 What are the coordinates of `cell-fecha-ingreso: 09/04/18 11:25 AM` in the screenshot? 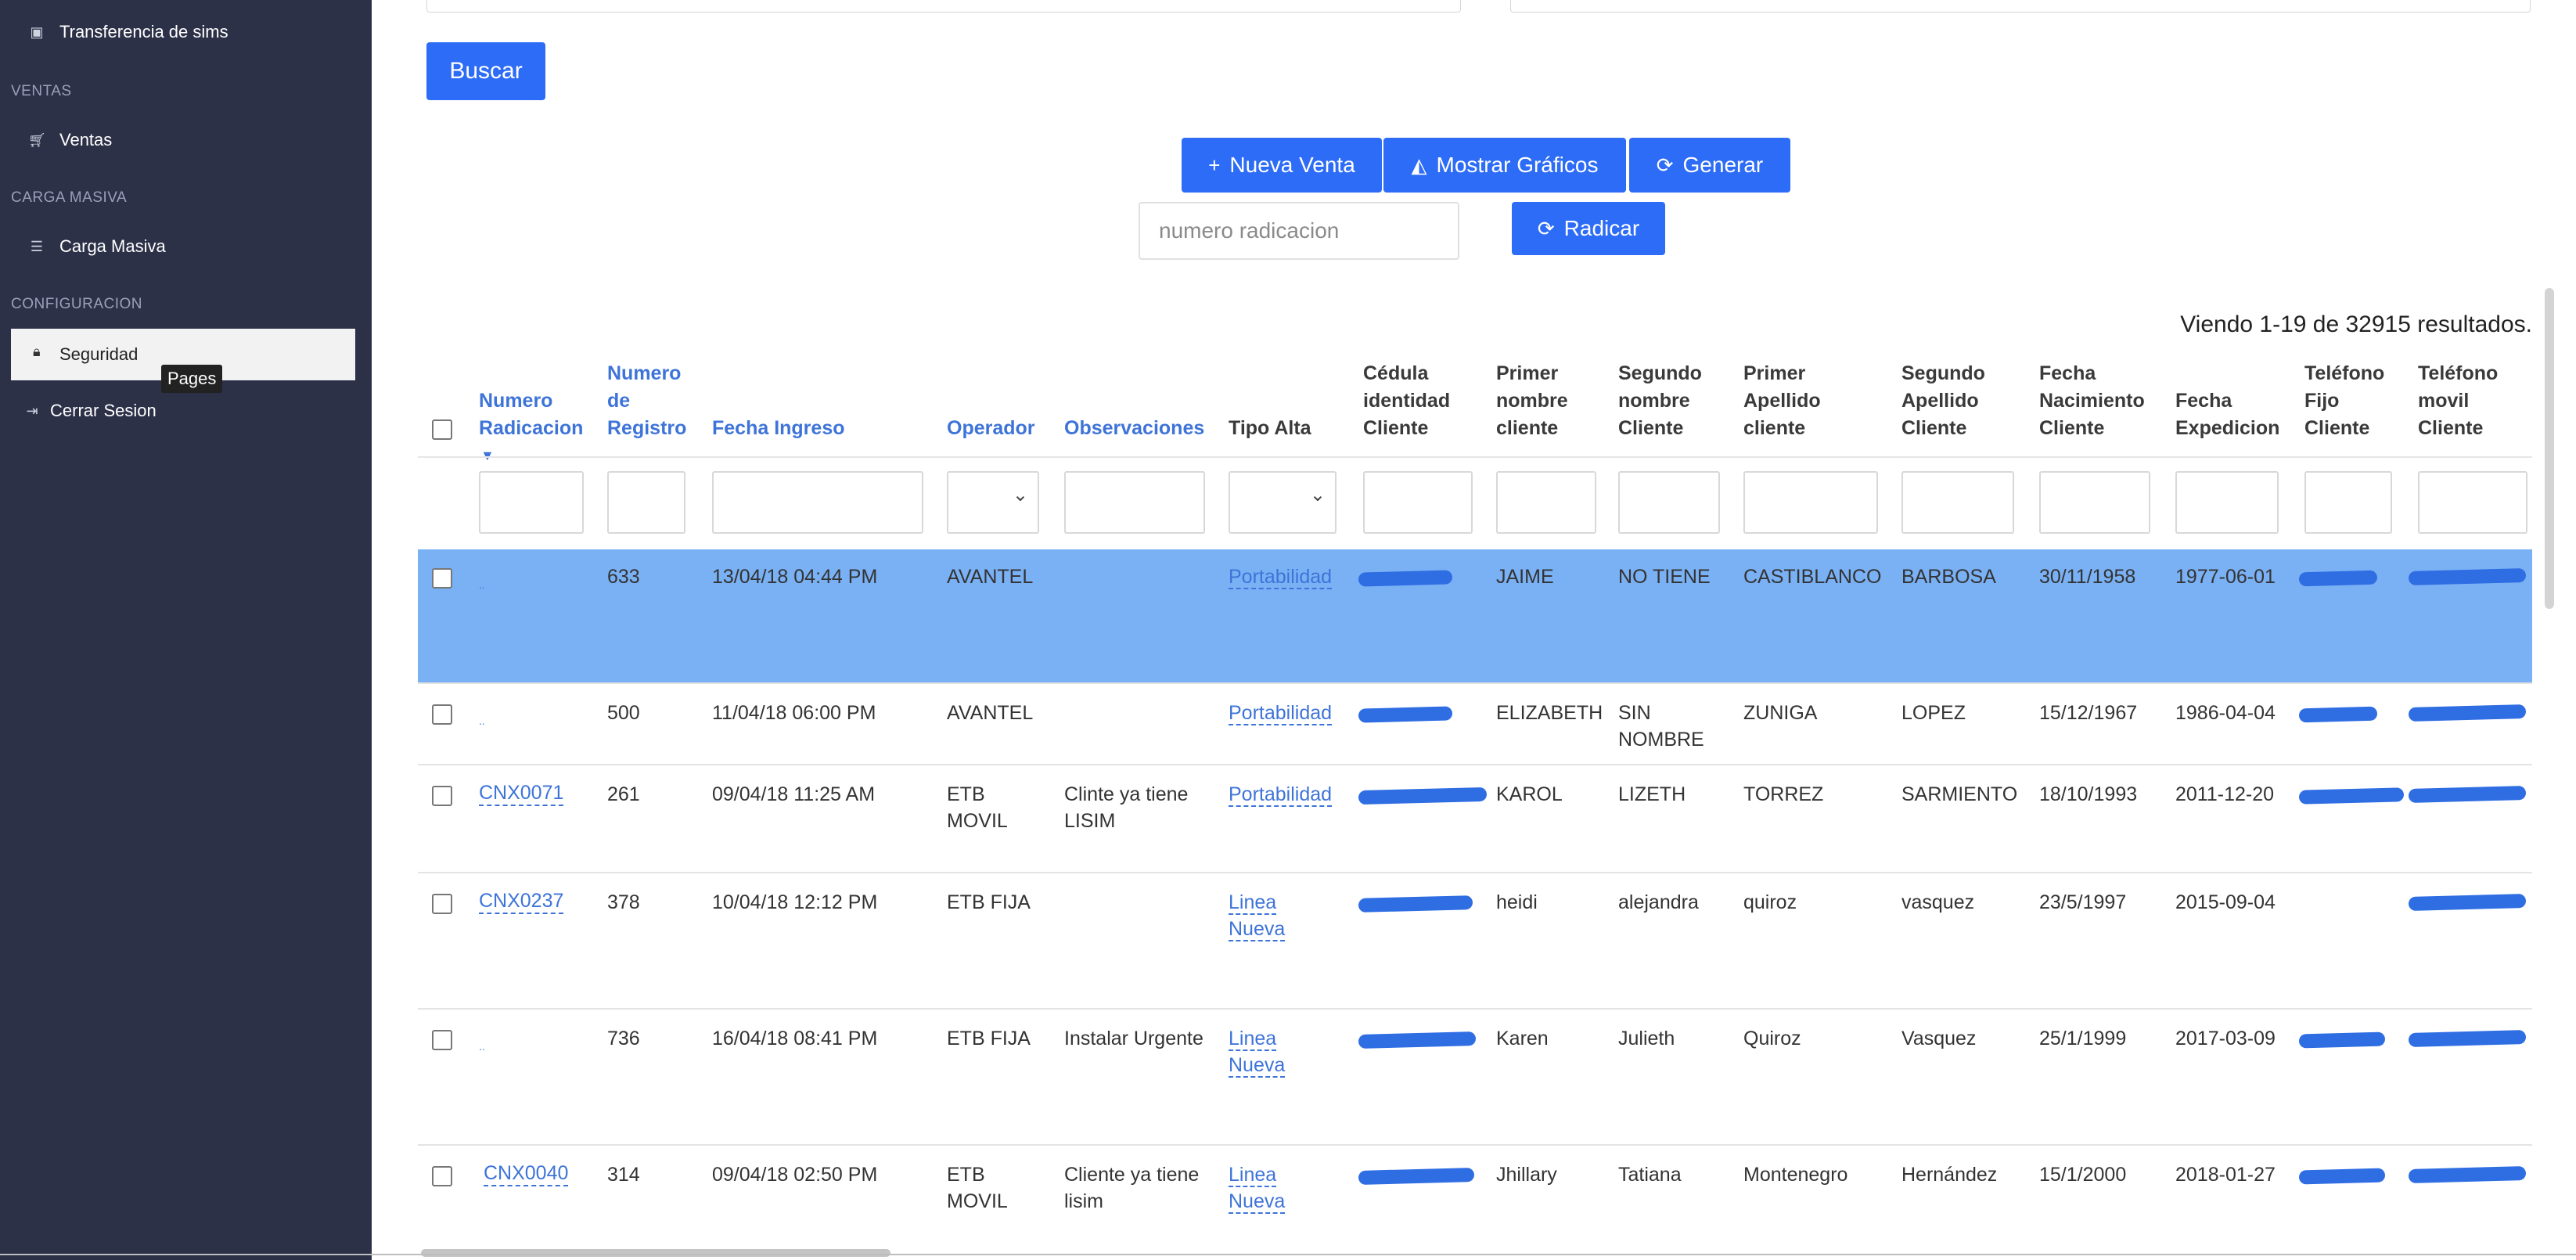 It's located at (794, 794).